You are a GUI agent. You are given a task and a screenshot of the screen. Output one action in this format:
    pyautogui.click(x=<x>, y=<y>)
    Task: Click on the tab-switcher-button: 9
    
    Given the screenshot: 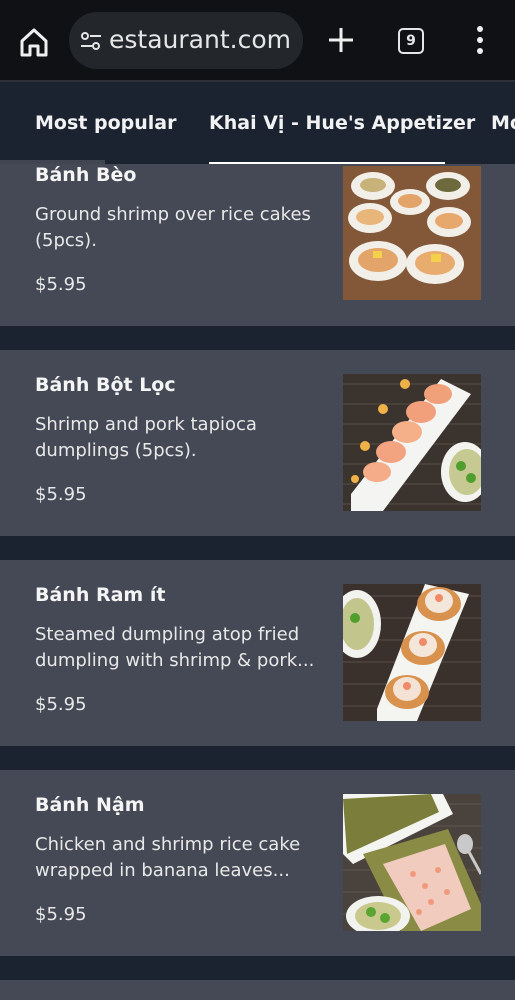 What is the action you would take?
    pyautogui.click(x=411, y=41)
    